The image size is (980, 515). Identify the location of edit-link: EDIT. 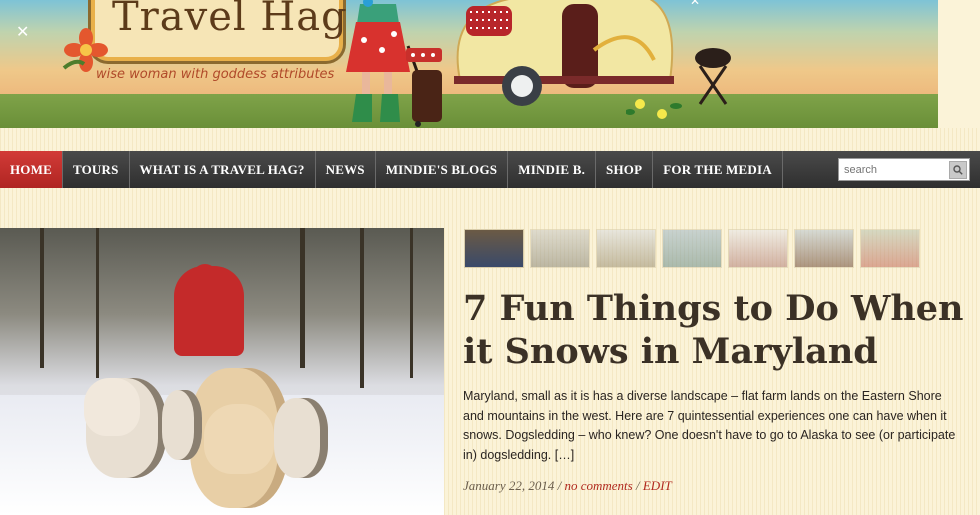
(657, 485).